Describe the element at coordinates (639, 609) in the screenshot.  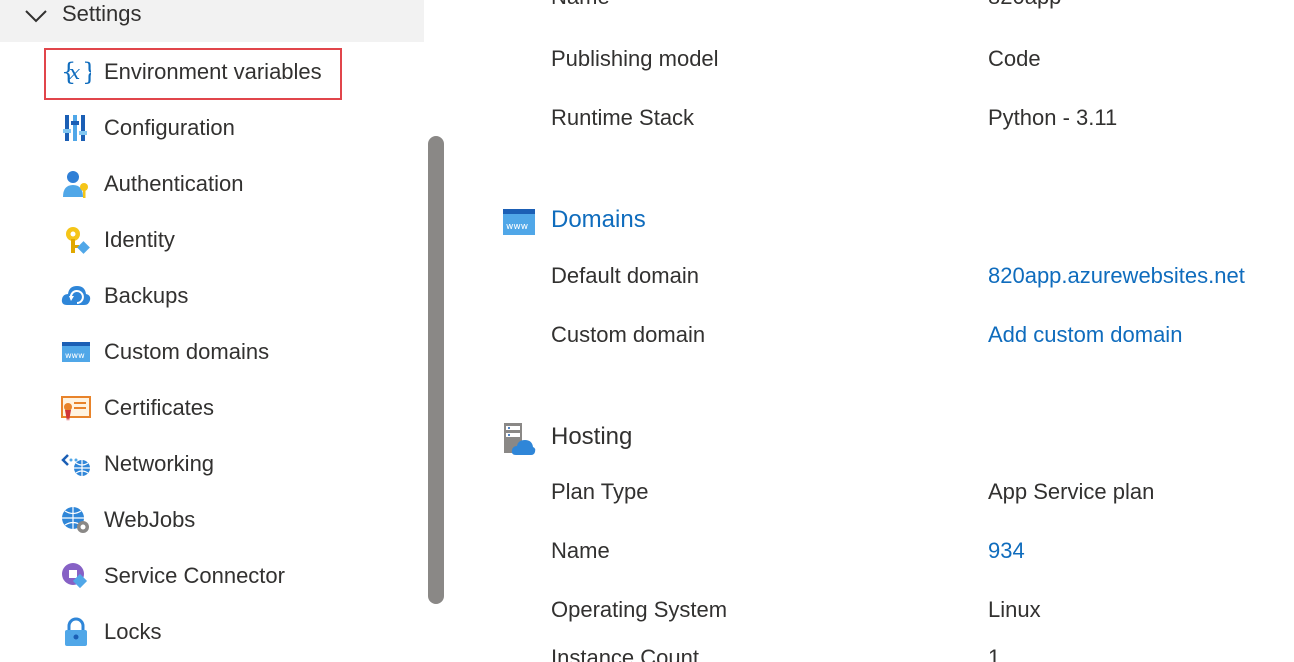
I see `property-key: Operating System` at that location.